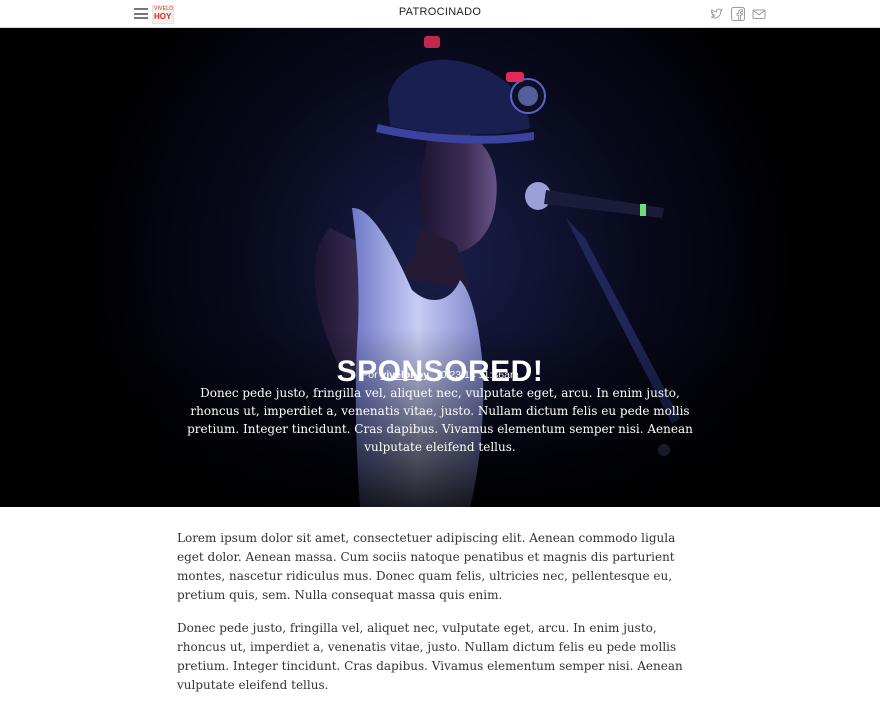 This screenshot has width=880, height=709. I want to click on publish-date: 10/23/14 11:36am, so click(476, 375).